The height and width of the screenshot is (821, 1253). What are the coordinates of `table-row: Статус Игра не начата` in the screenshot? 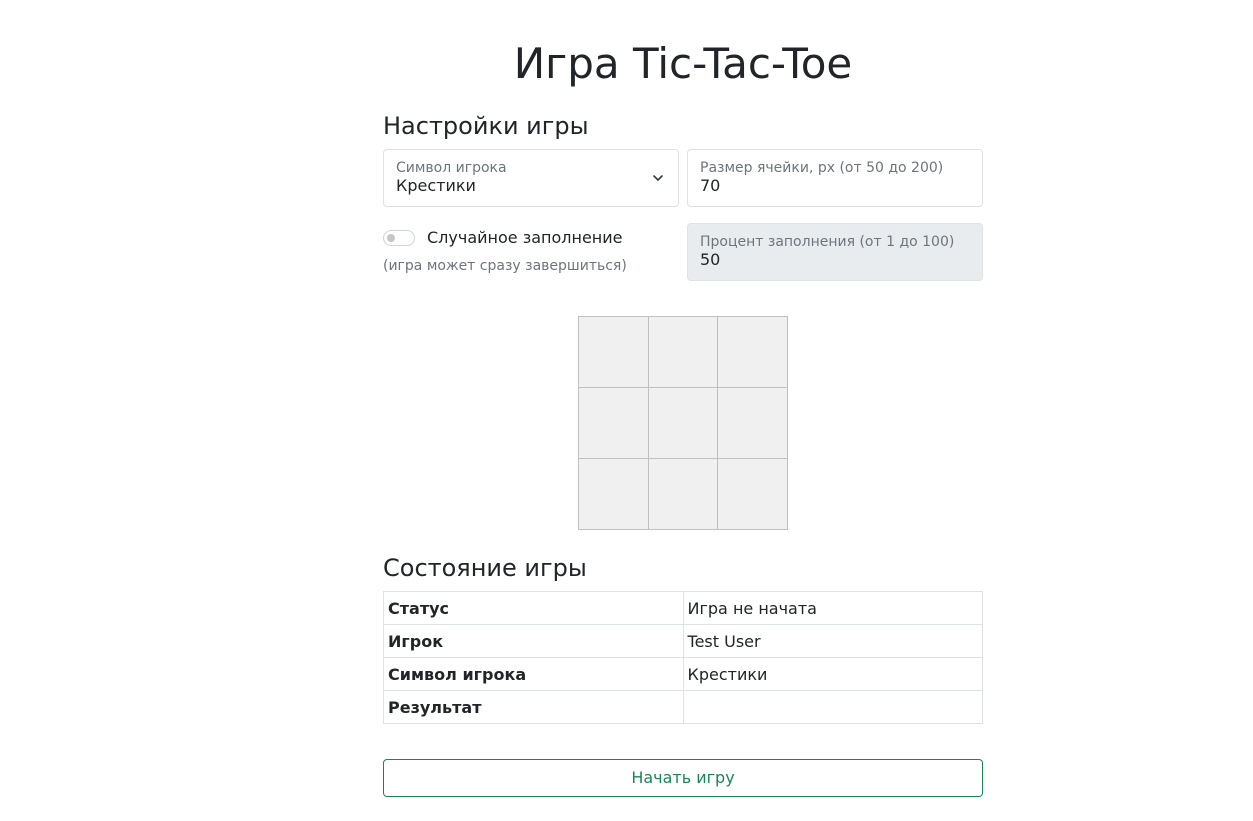 It's located at (683, 608).